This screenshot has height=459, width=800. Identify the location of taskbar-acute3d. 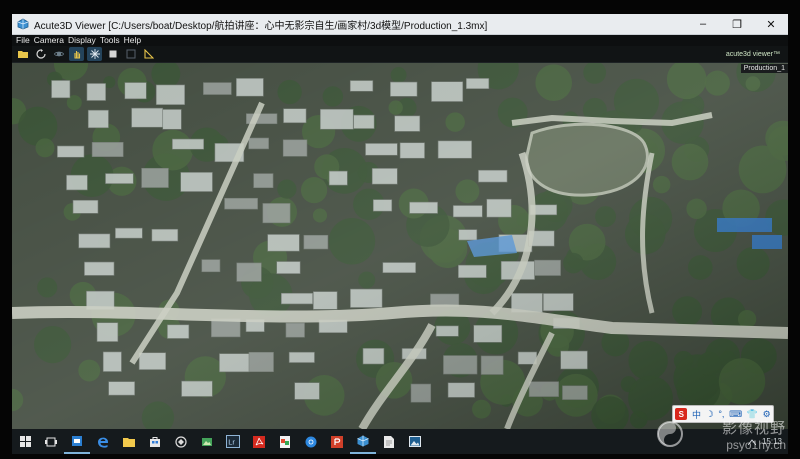
(363, 441).